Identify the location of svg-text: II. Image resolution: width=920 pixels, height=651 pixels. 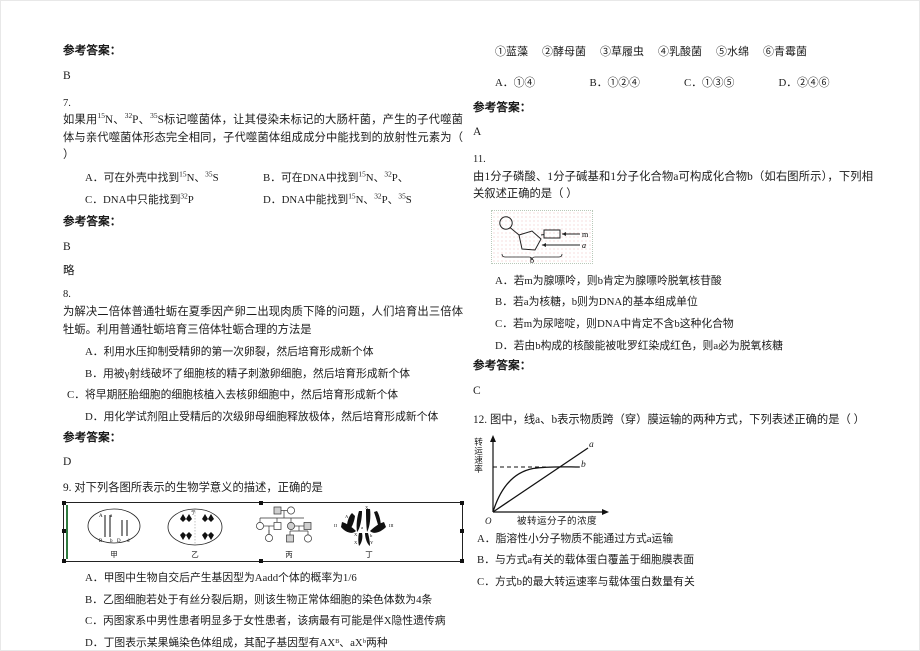
(336, 525).